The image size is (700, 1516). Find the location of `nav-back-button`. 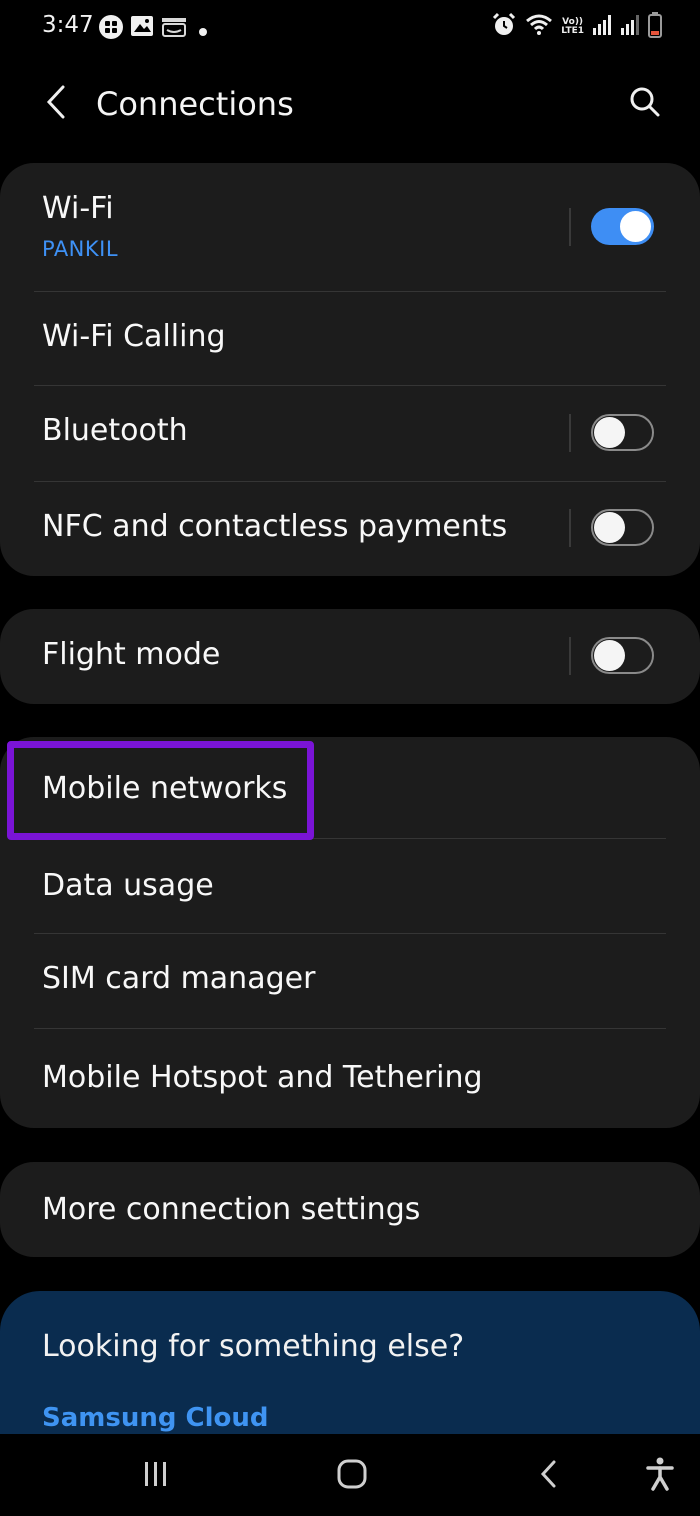

nav-back-button is located at coordinates (548, 1476).